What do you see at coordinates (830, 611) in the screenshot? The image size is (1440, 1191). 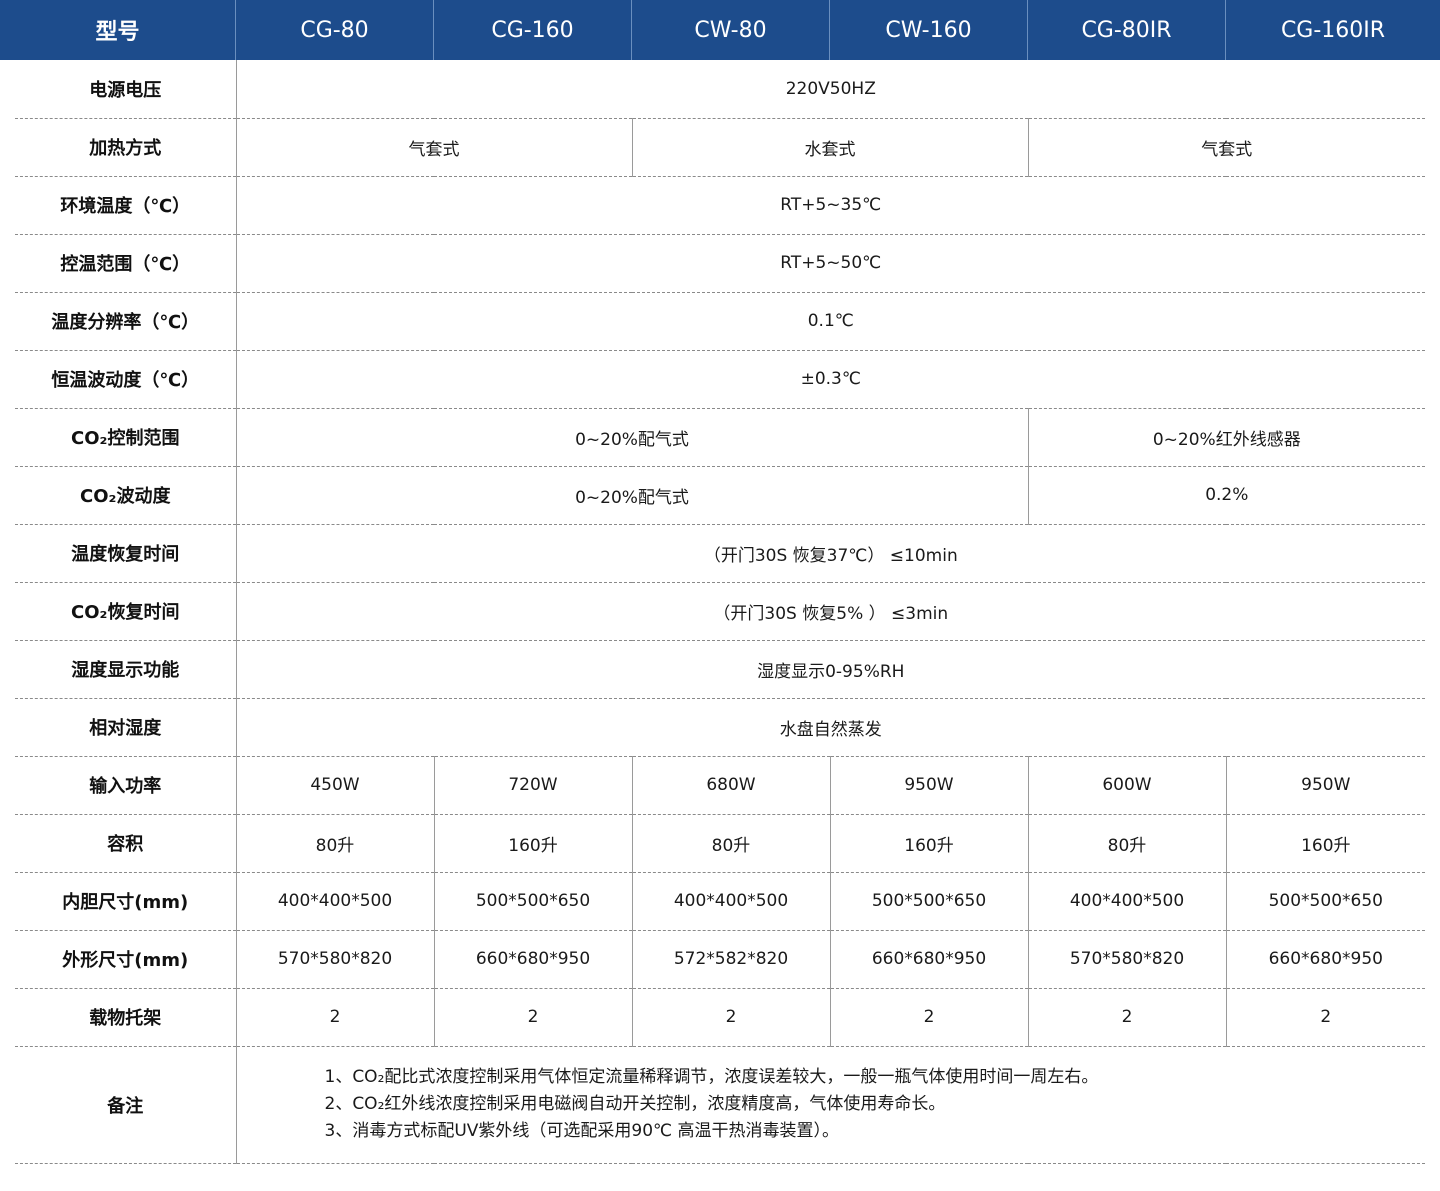 I see `co2-recovery-value: （开门30S 恢复5% ） ≤3min` at bounding box center [830, 611].